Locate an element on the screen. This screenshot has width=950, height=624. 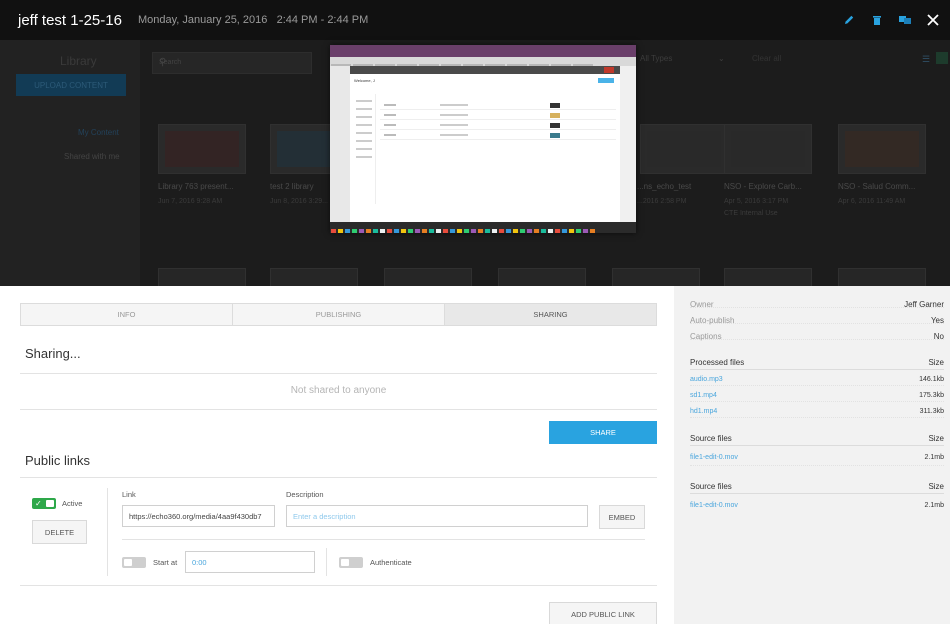
info-row-auto-publish: Auto-publish Yes is located at coordinates (817, 316).